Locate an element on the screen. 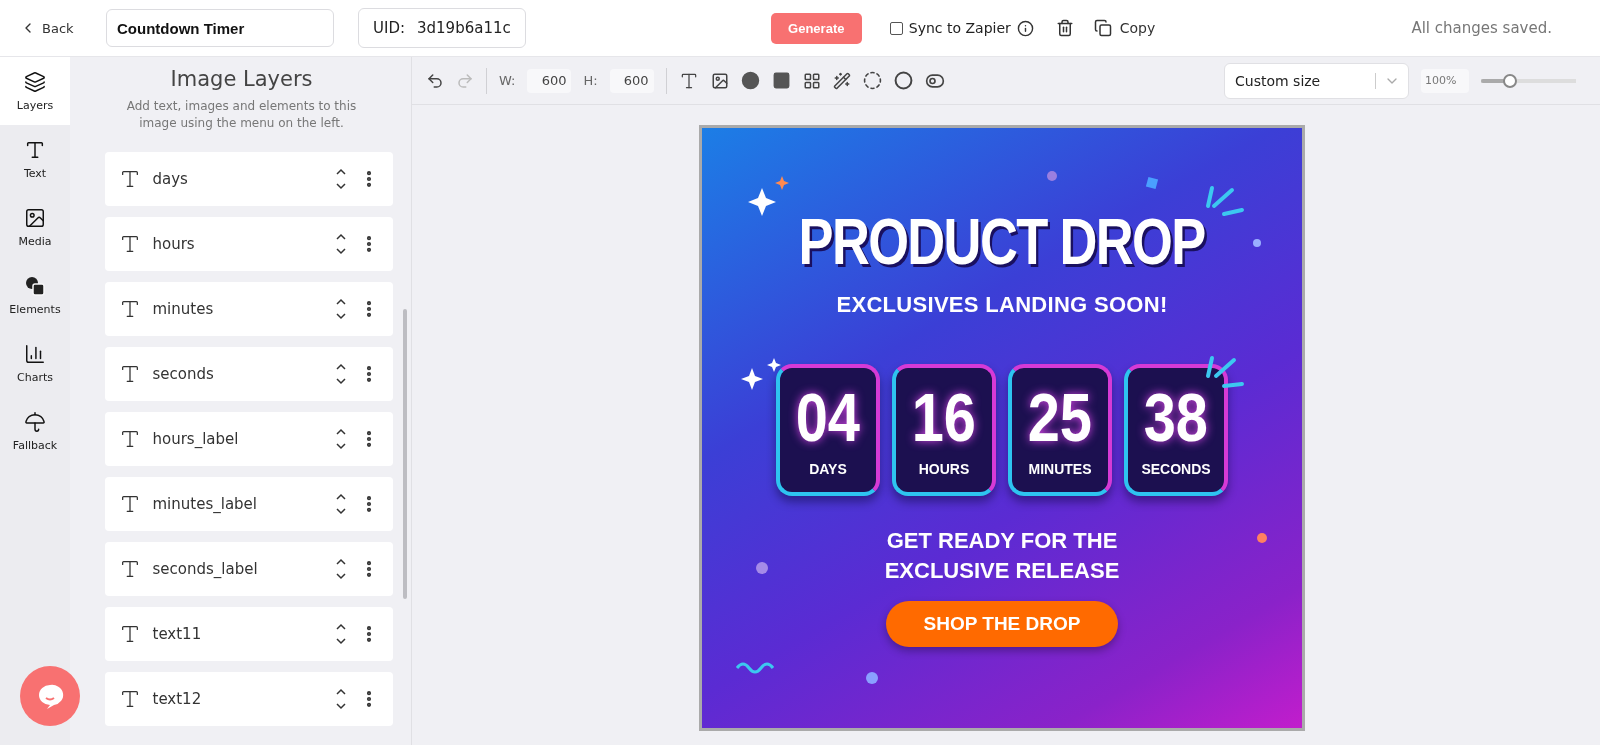  height-field: 600 is located at coordinates (631, 80).